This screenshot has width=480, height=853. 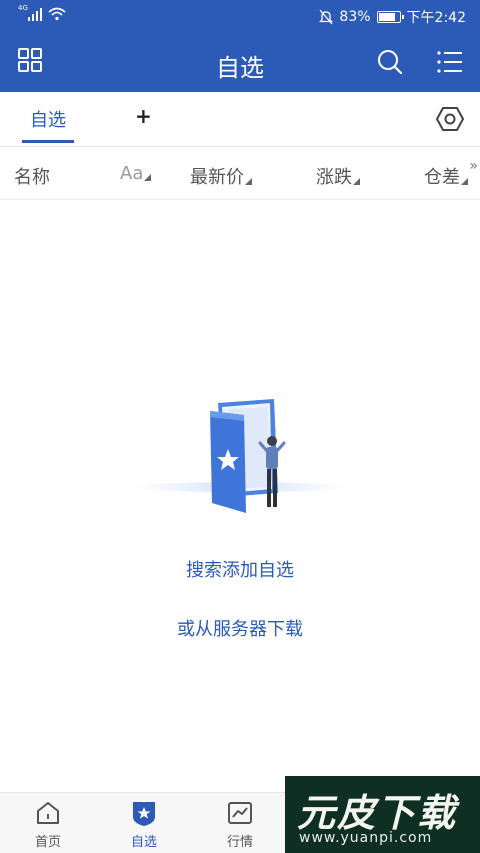 I want to click on column-change-label: 涨跌, so click(x=334, y=177).